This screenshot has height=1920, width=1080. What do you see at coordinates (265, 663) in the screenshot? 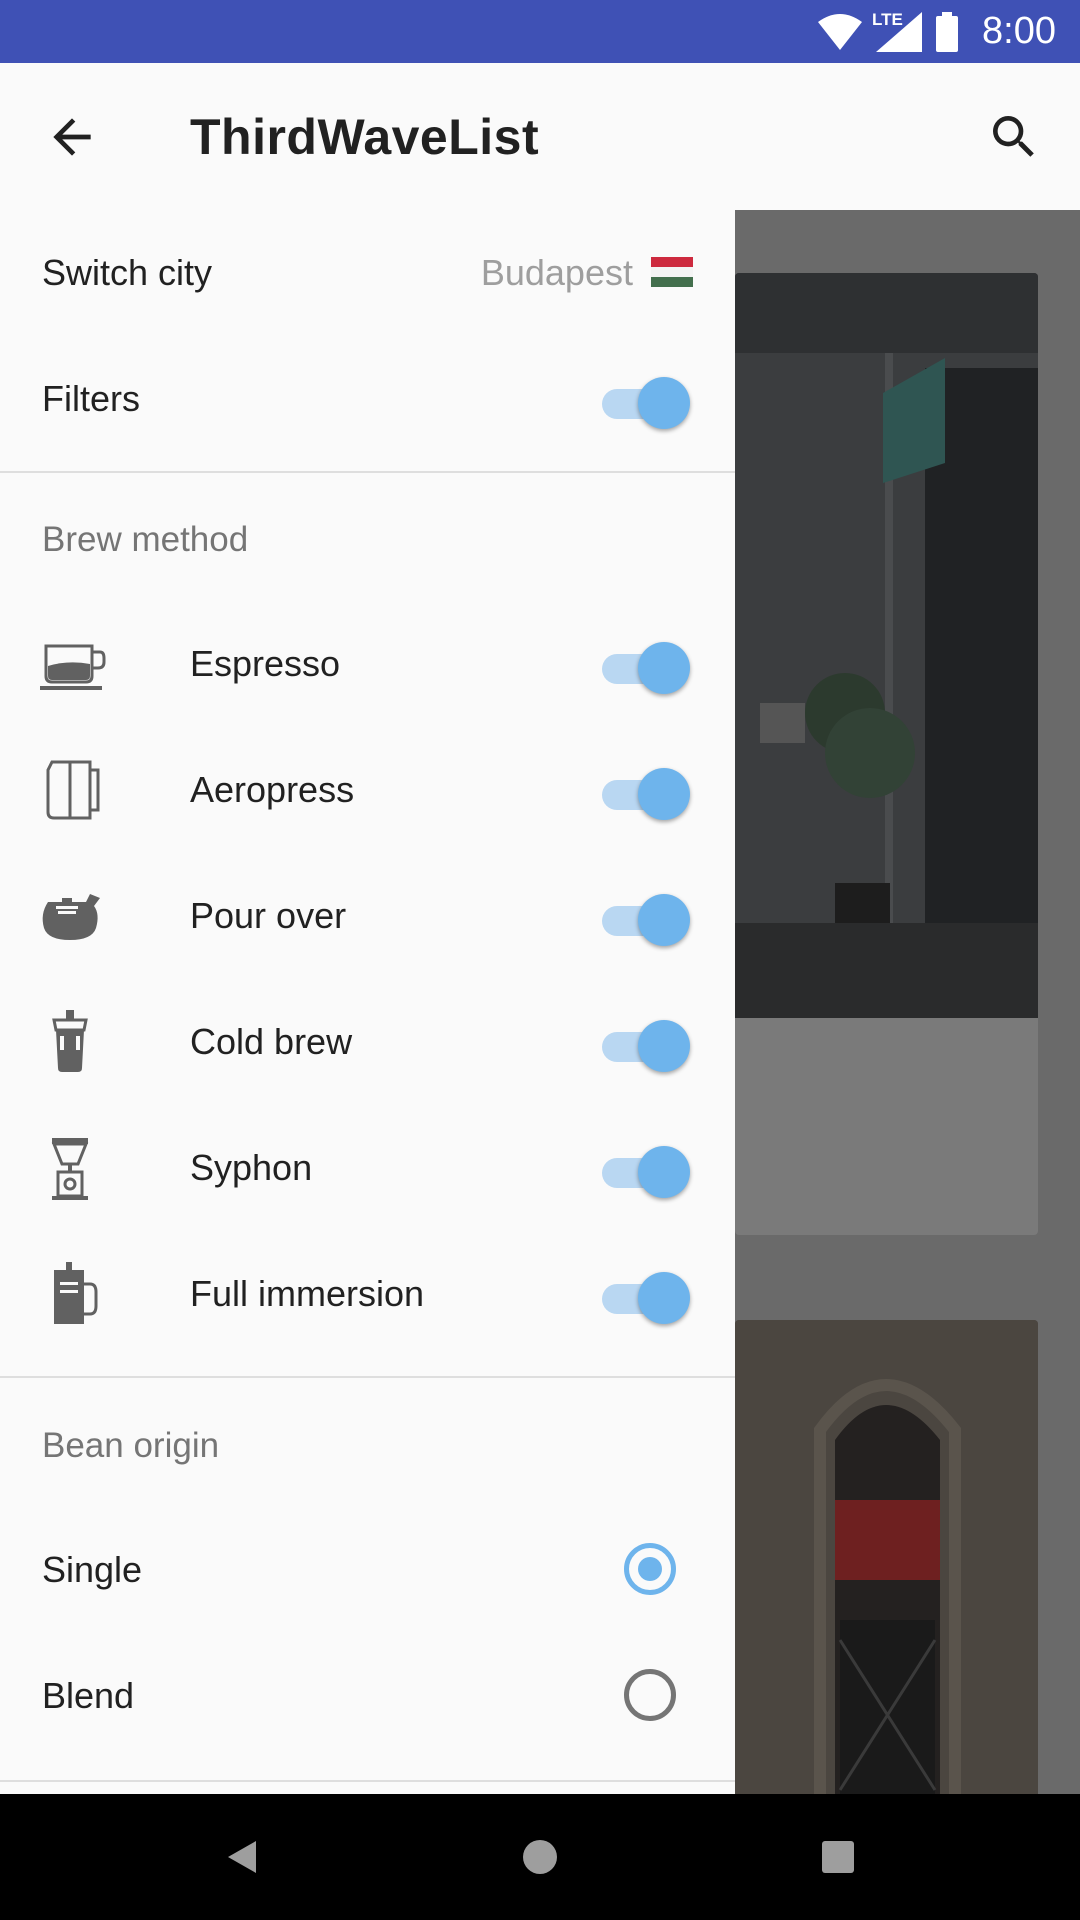
I see `brew-item-label: Espresso` at bounding box center [265, 663].